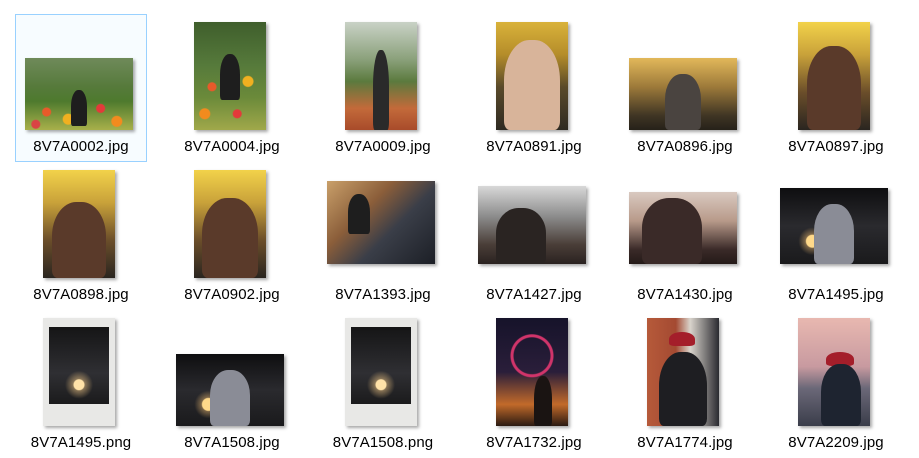 The width and height of the screenshot is (919, 458). What do you see at coordinates (232, 294) in the screenshot?
I see `file-name-label: 8V7A0902.jpg` at bounding box center [232, 294].